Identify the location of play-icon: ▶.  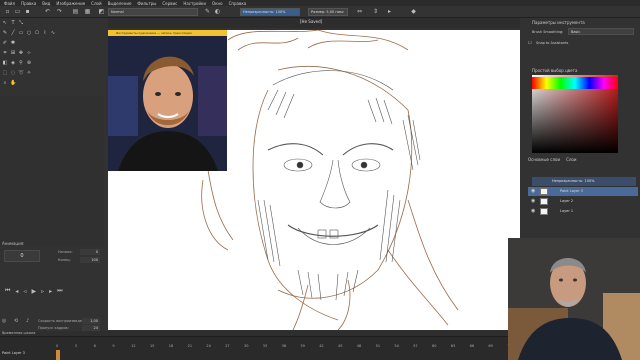
(33, 291).